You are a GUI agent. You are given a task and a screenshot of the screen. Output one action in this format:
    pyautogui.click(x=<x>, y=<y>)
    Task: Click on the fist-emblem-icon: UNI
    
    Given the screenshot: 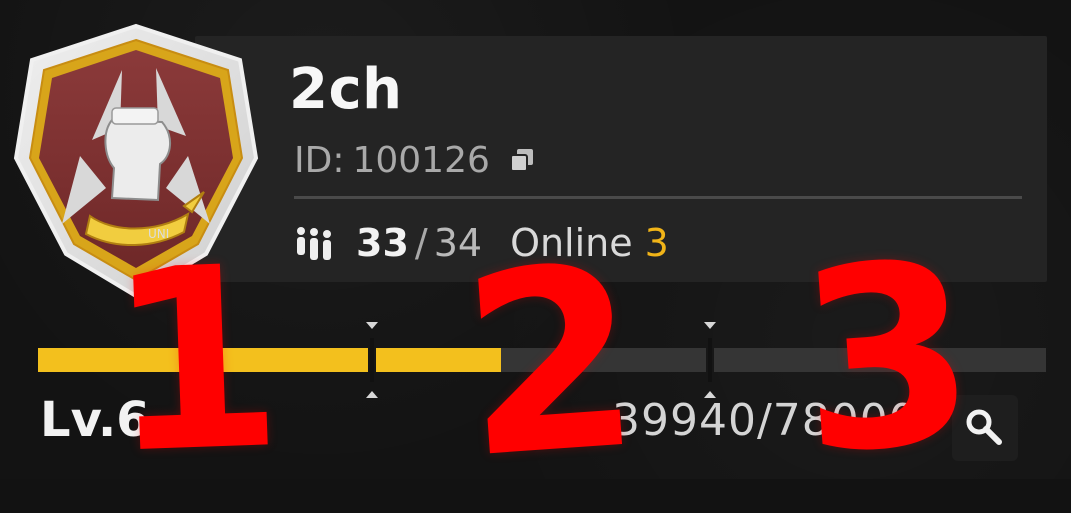 What is the action you would take?
    pyautogui.click(x=136, y=161)
    